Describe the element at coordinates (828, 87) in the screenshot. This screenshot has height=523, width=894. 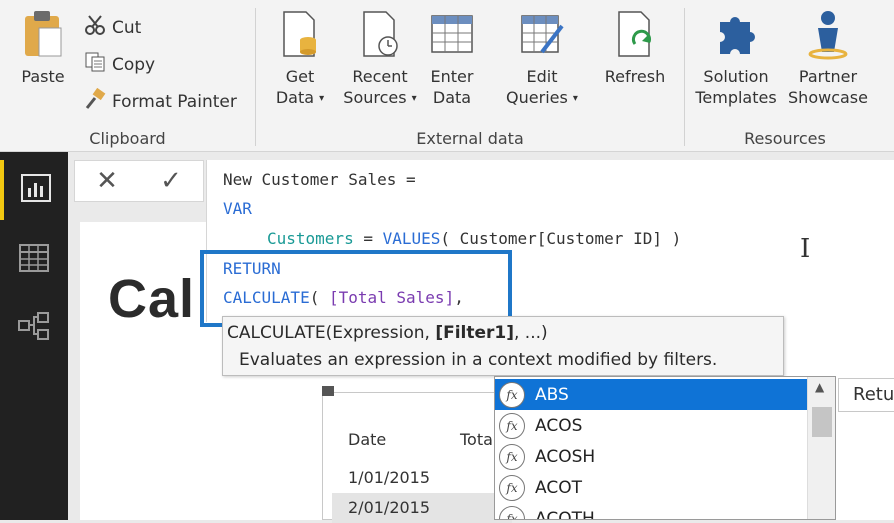
I see `partner-showcase-label: Partner Showcase` at that location.